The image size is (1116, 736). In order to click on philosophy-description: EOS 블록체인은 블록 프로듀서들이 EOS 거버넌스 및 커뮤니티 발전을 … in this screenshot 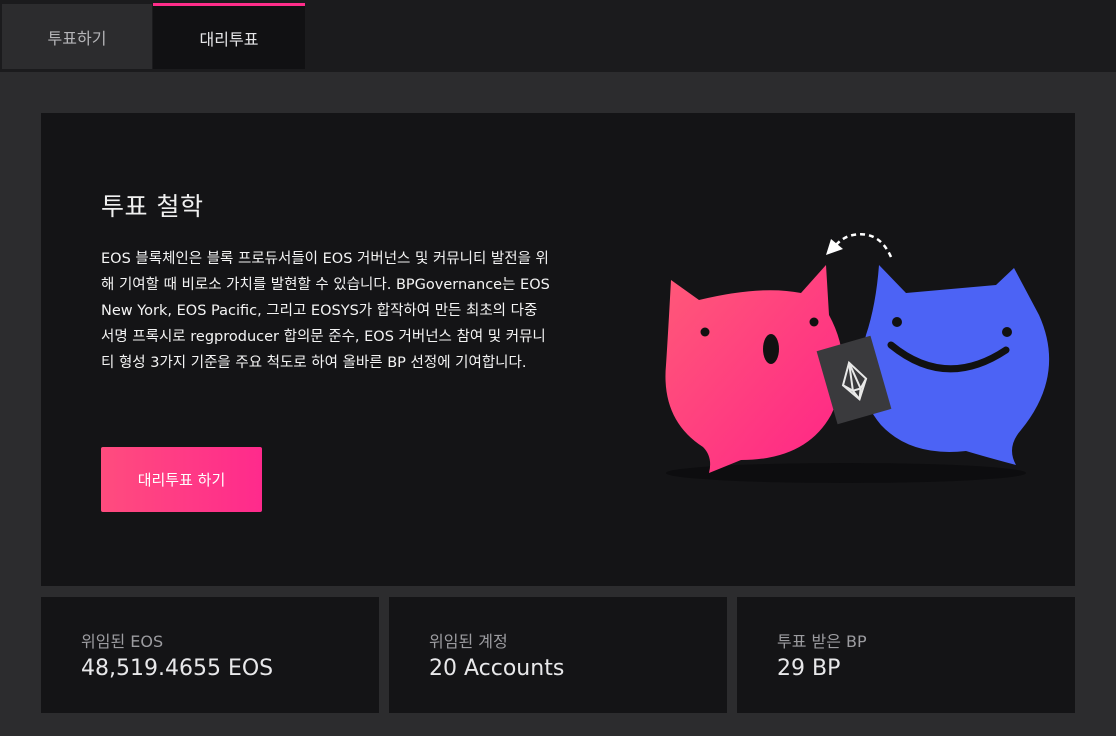, I will do `click(325, 311)`.